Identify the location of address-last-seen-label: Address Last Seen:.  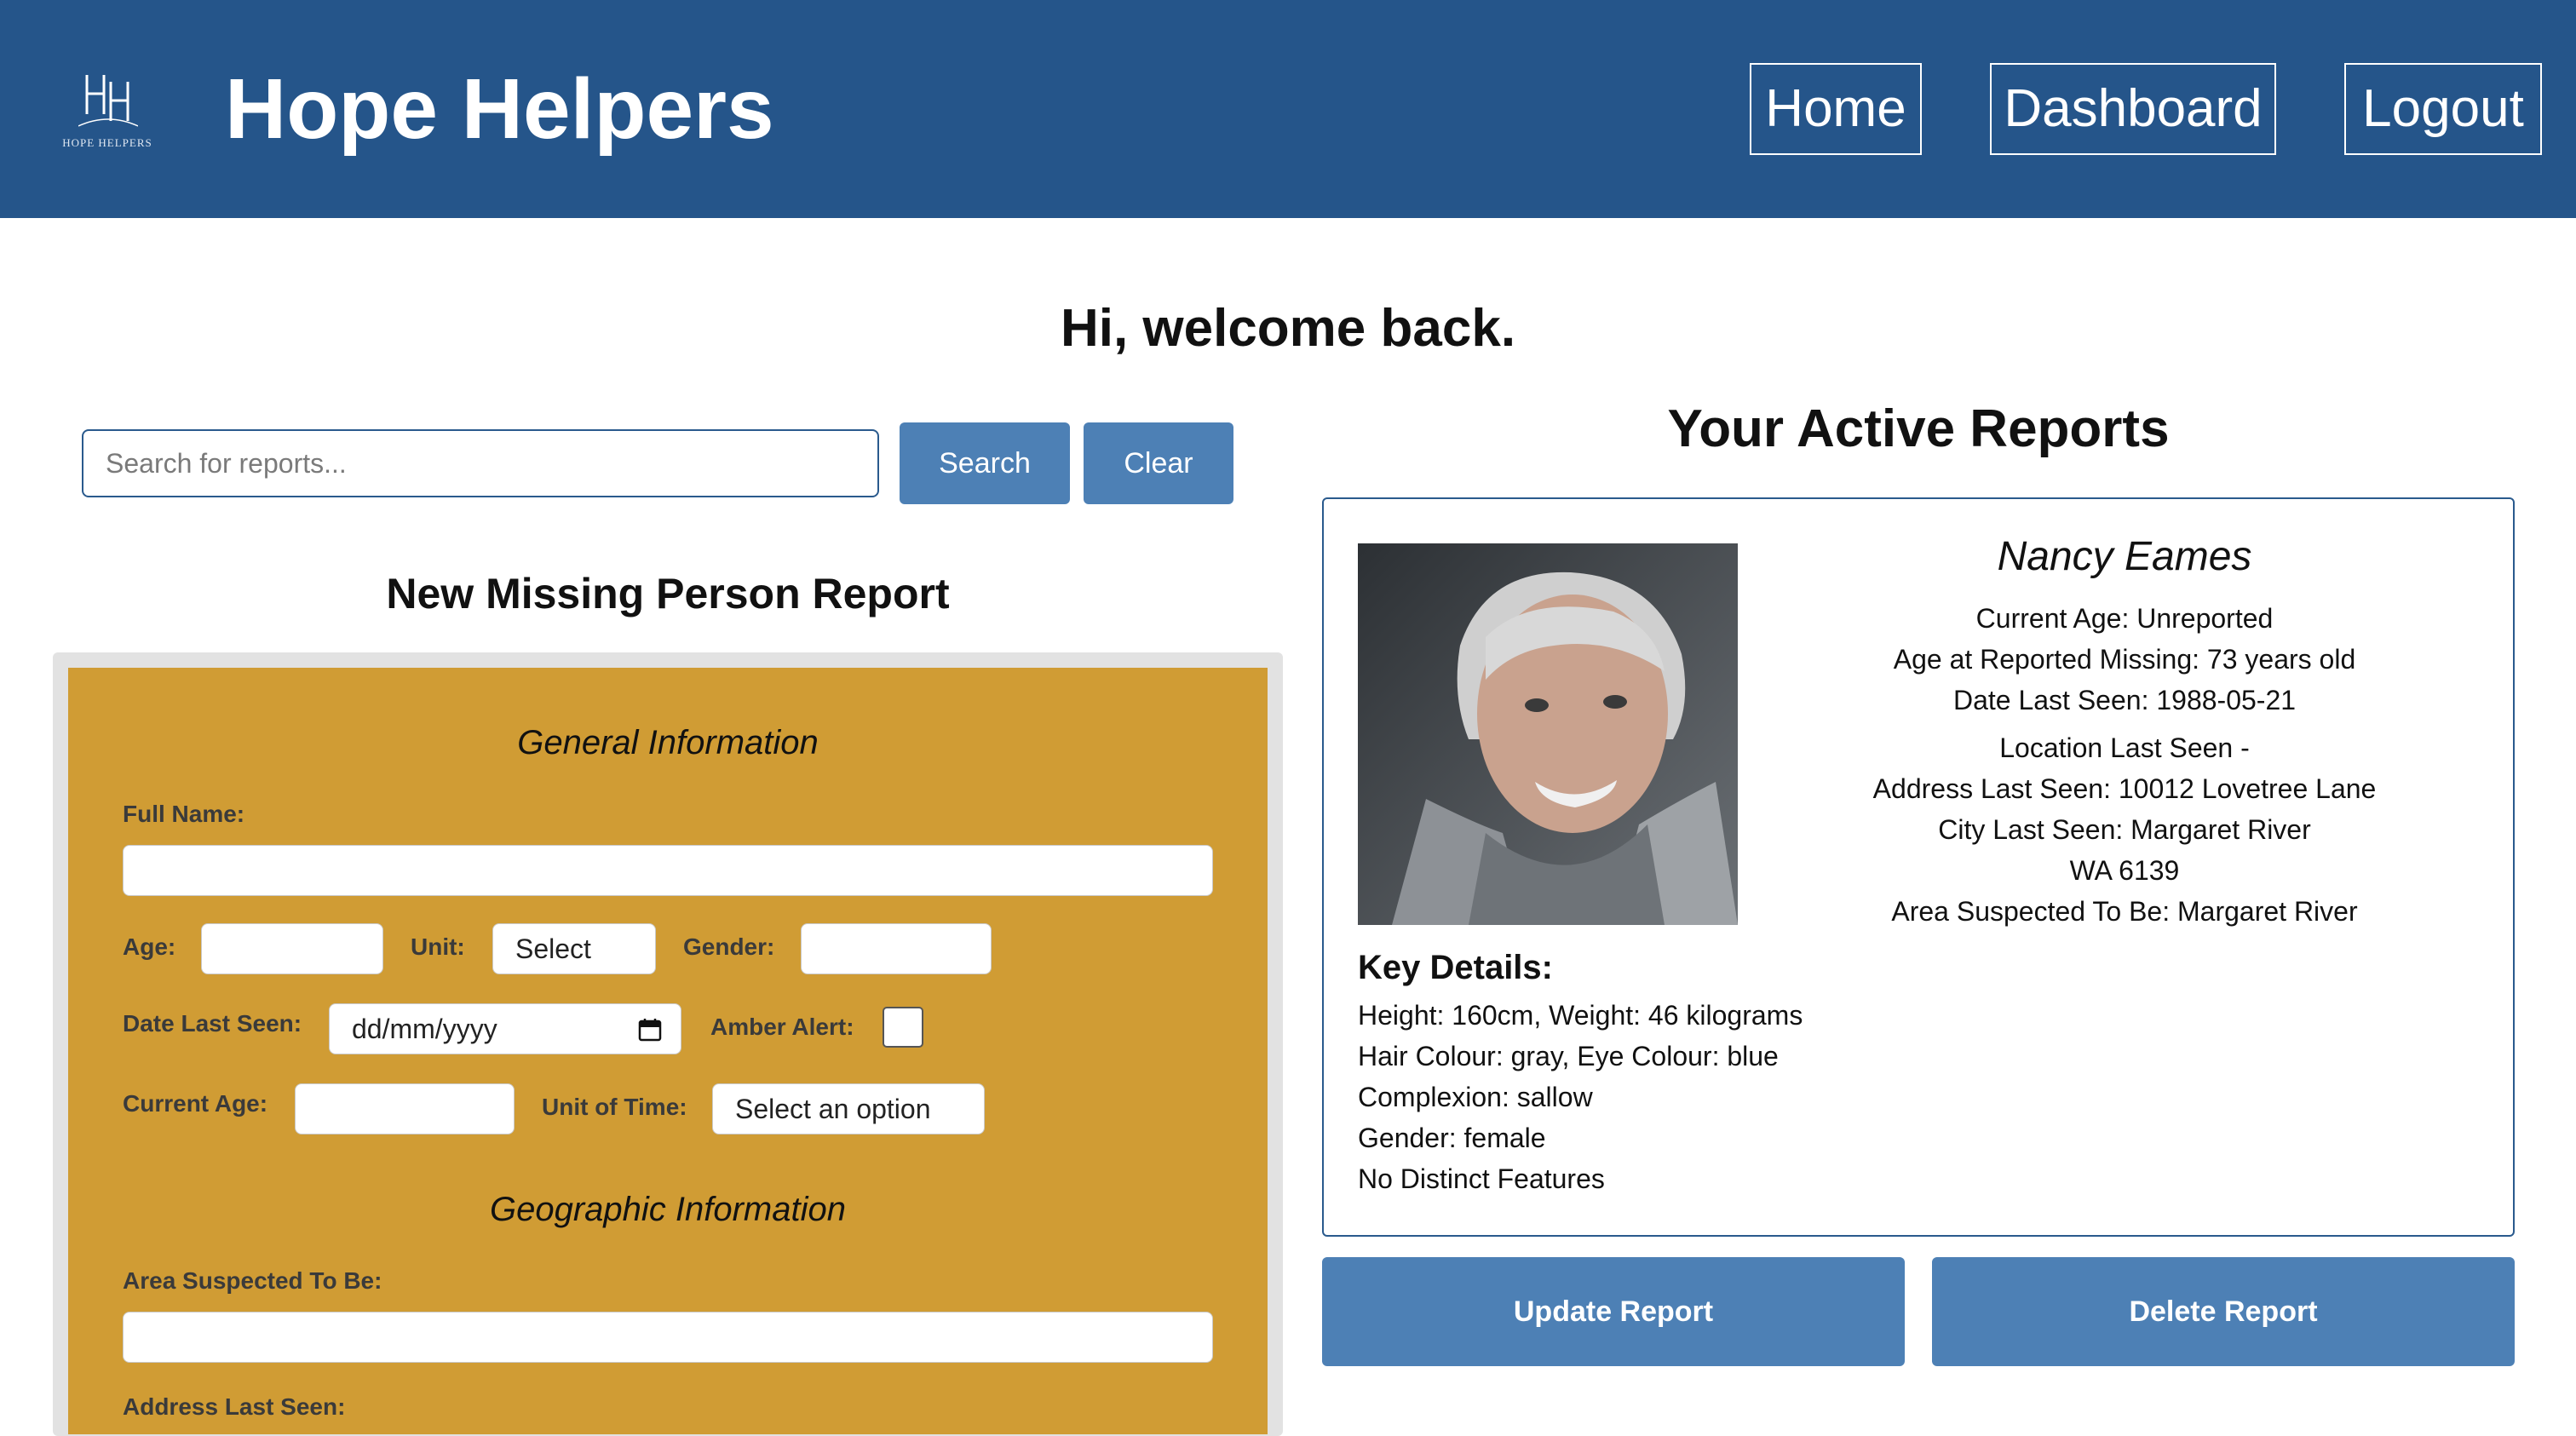
(234, 1406).